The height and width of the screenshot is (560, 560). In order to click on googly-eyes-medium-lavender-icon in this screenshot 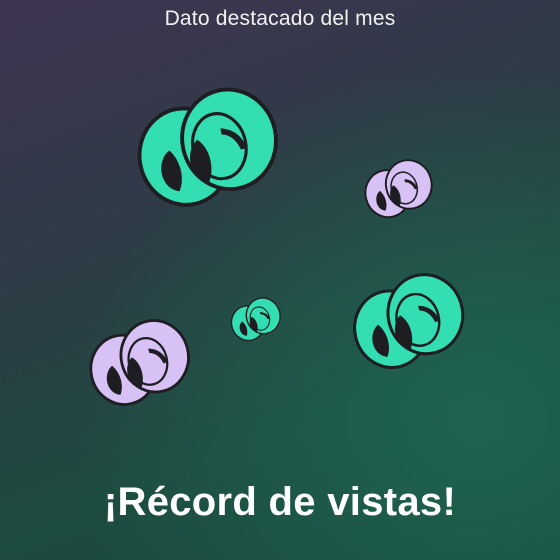, I will do `click(139, 362)`.